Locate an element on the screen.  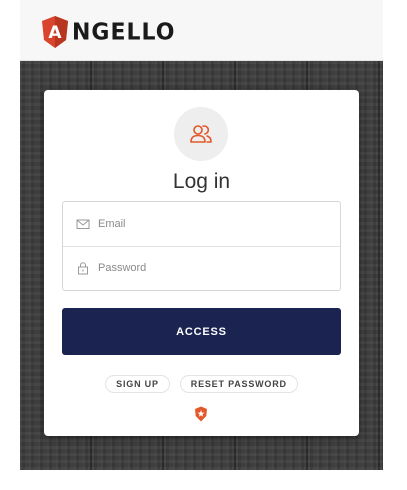
angello-logo: A NGELLO is located at coordinates (107, 32).